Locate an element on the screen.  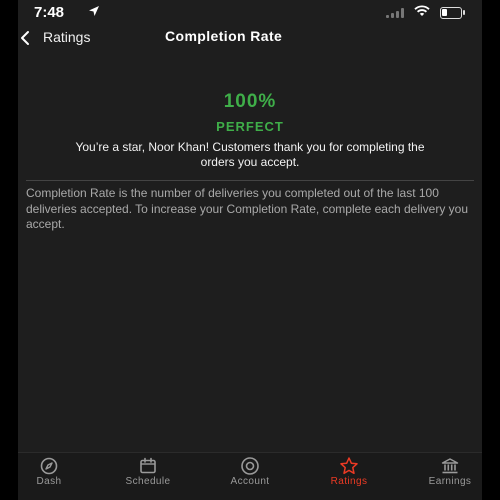
tab-label: Account is located at coordinates (250, 481).